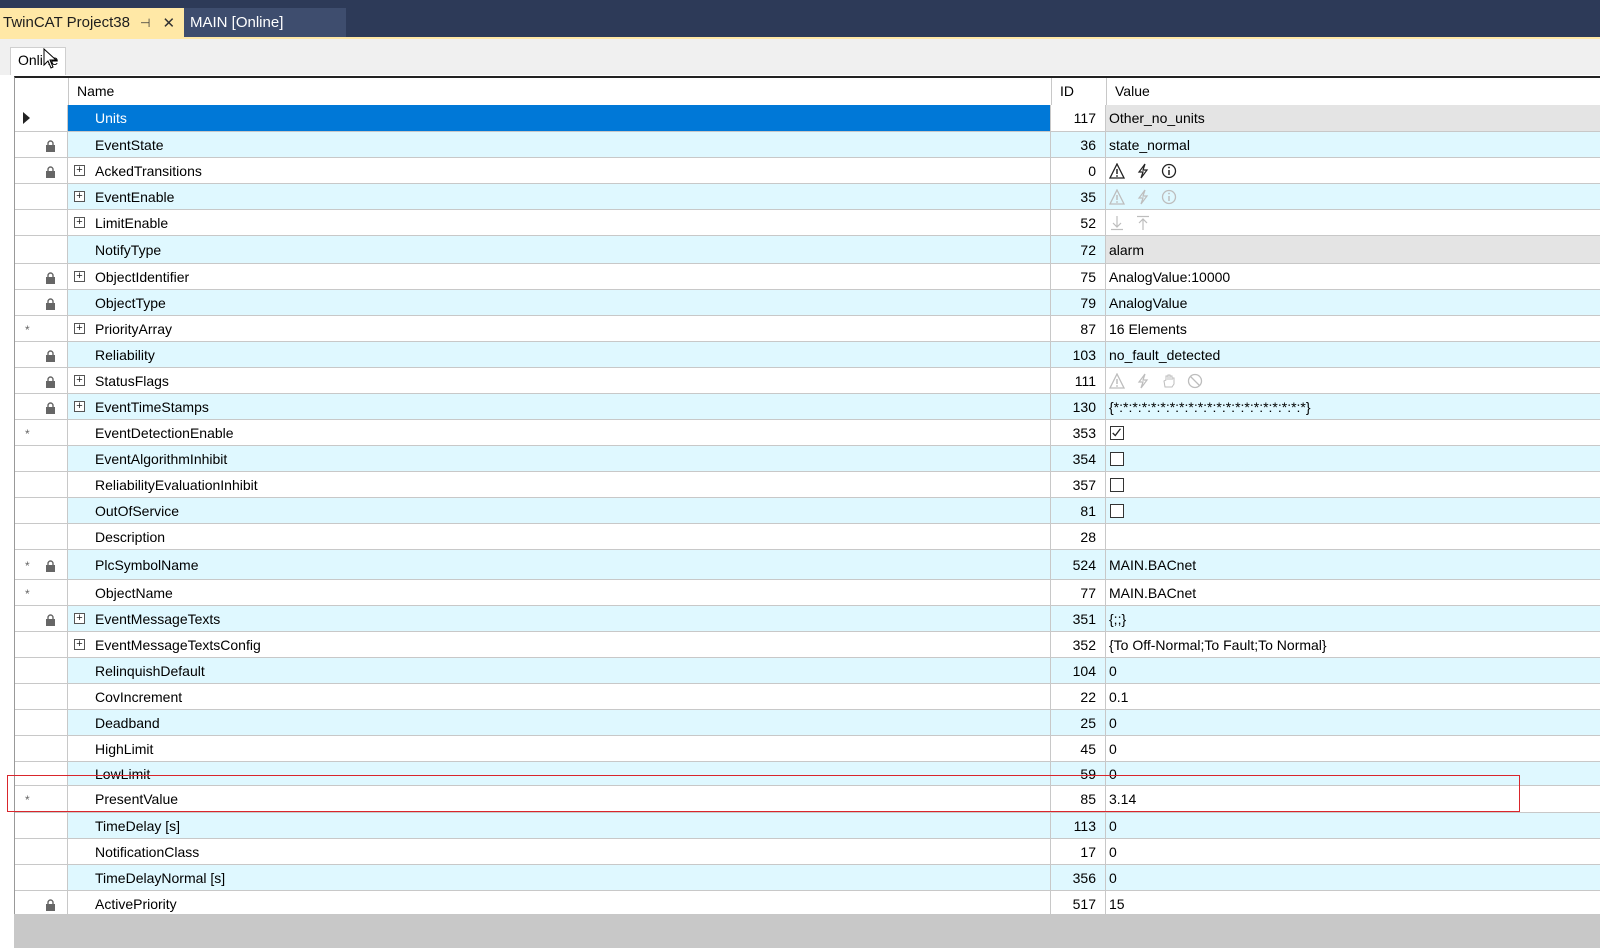 Image resolution: width=1600 pixels, height=948 pixels. Describe the element at coordinates (807, 878) in the screenshot. I see `table-row: TimeDelayNormal [s] 356 0` at that location.